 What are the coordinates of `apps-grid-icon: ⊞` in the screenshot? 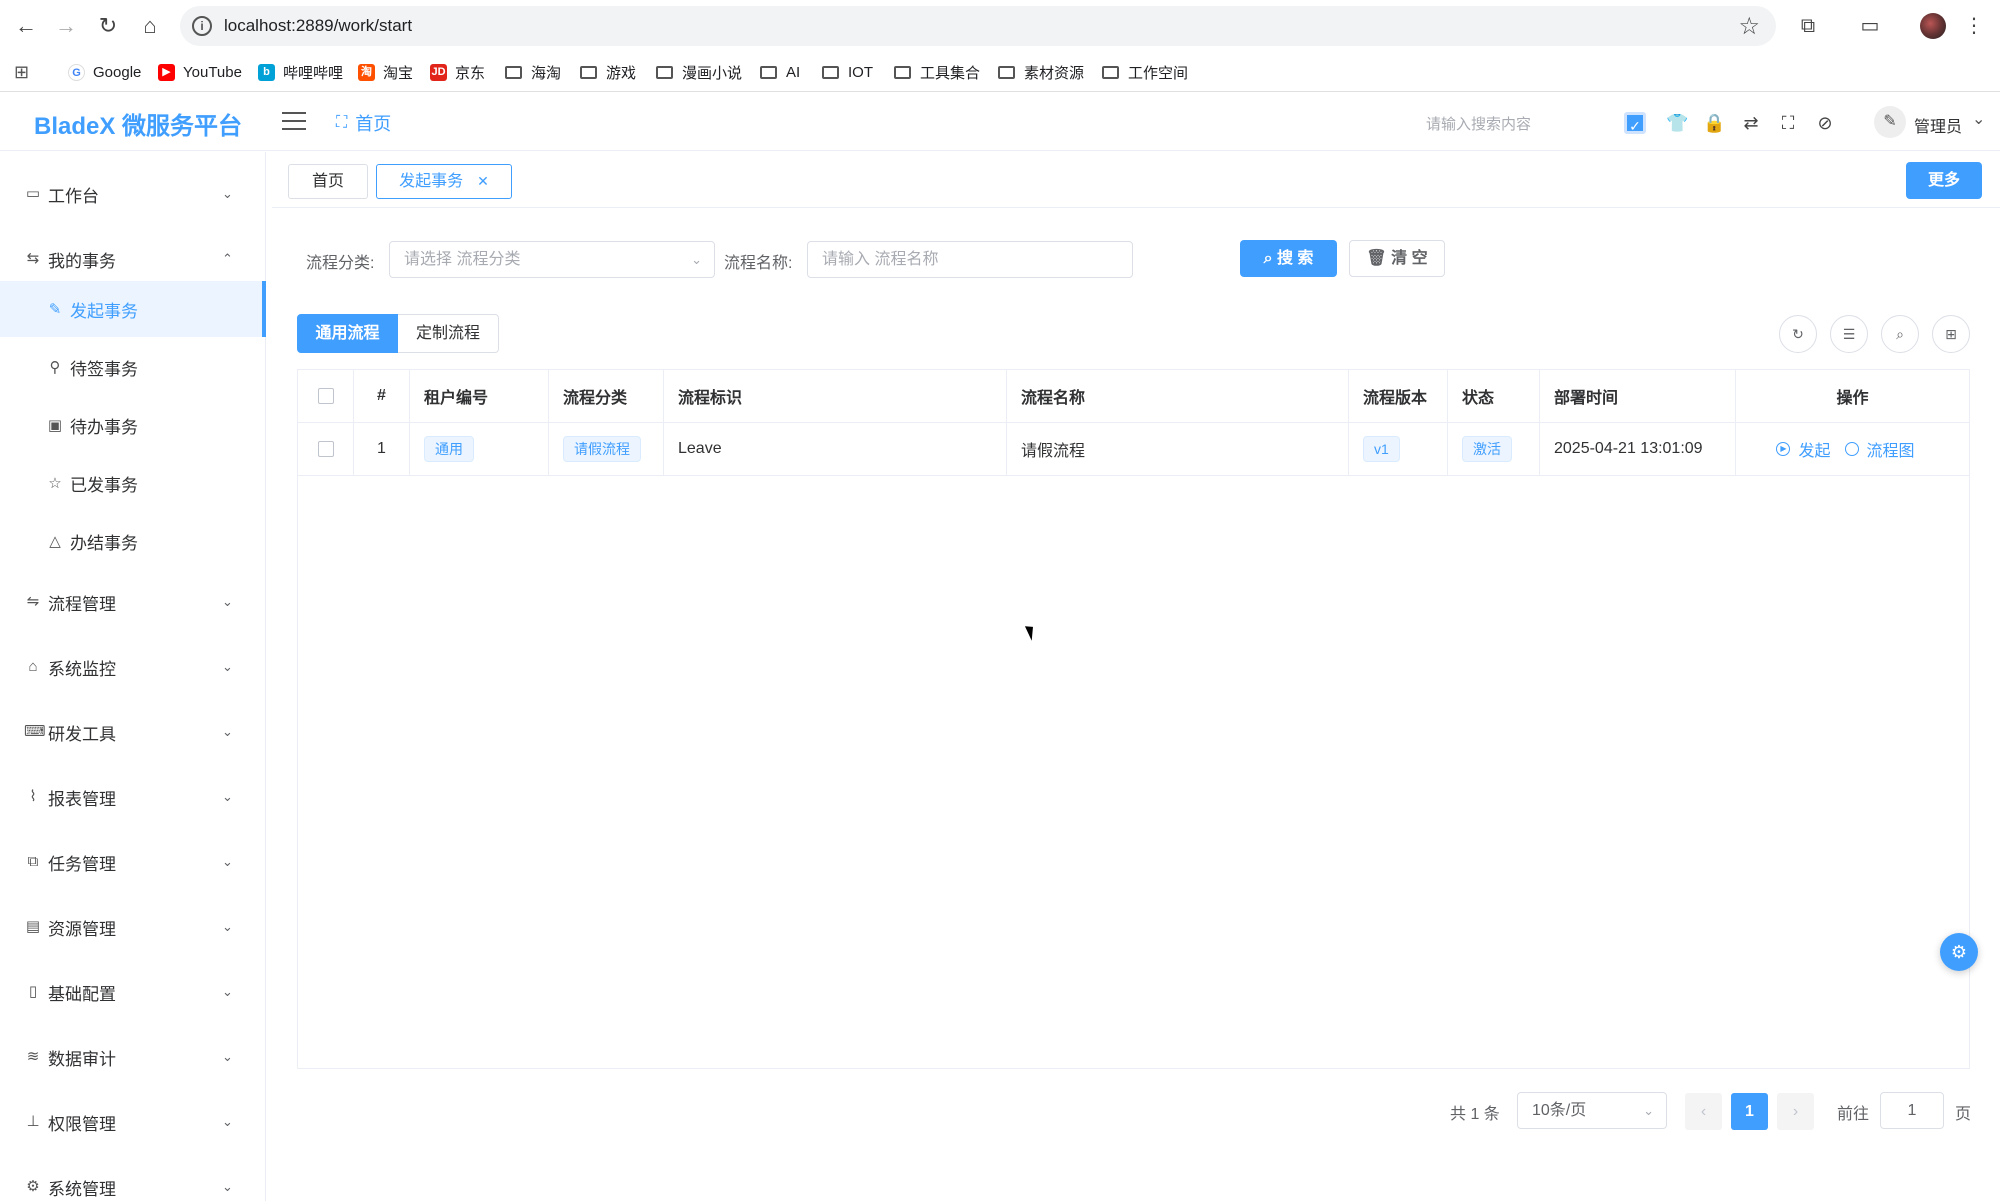 It's located at (21, 72).